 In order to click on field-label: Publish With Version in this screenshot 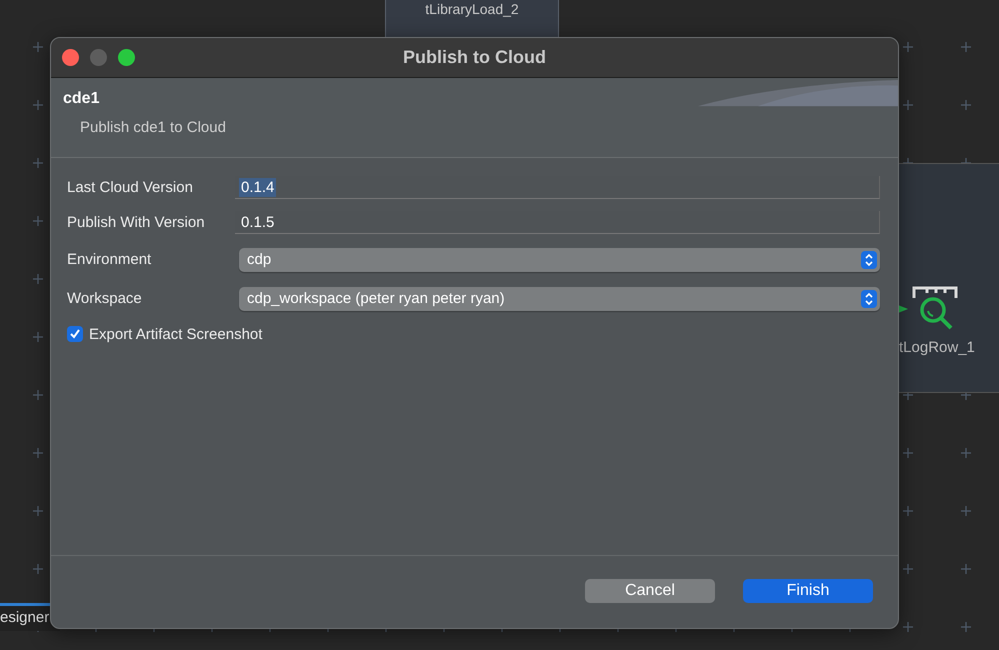, I will do `click(136, 222)`.